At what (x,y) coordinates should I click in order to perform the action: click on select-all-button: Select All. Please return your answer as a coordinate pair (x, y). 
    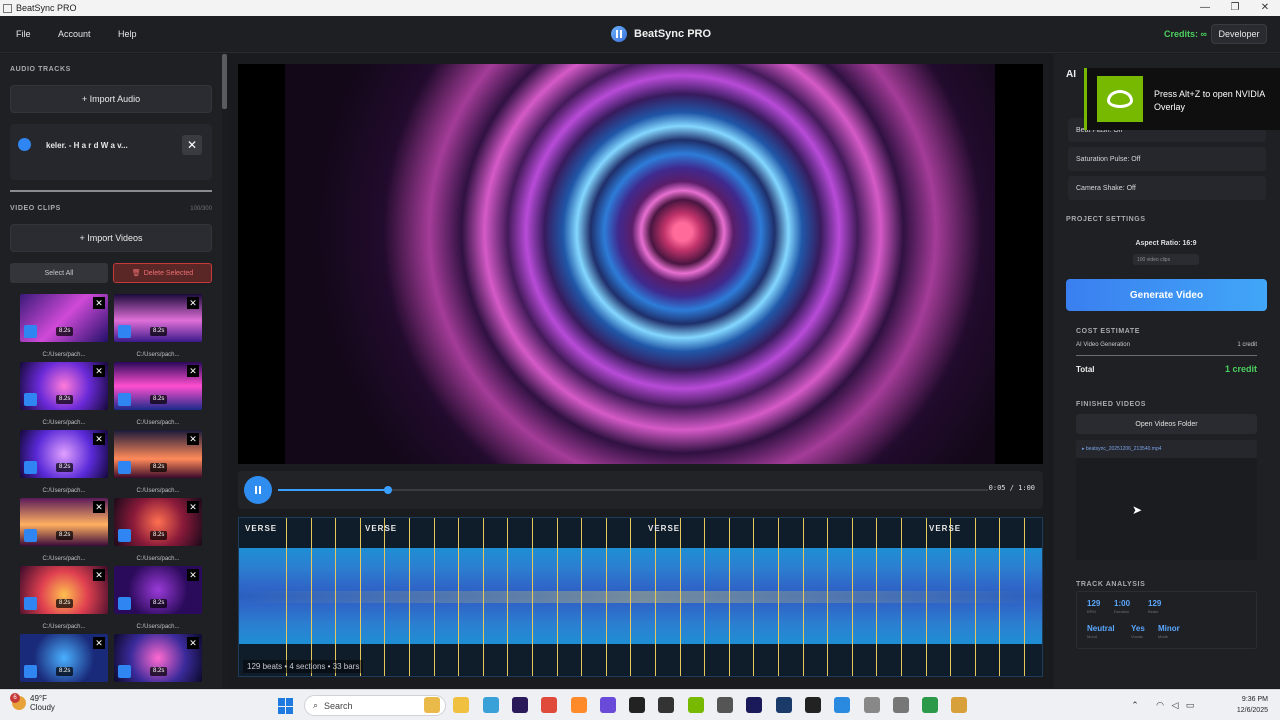
    Looking at the image, I should click on (59, 273).